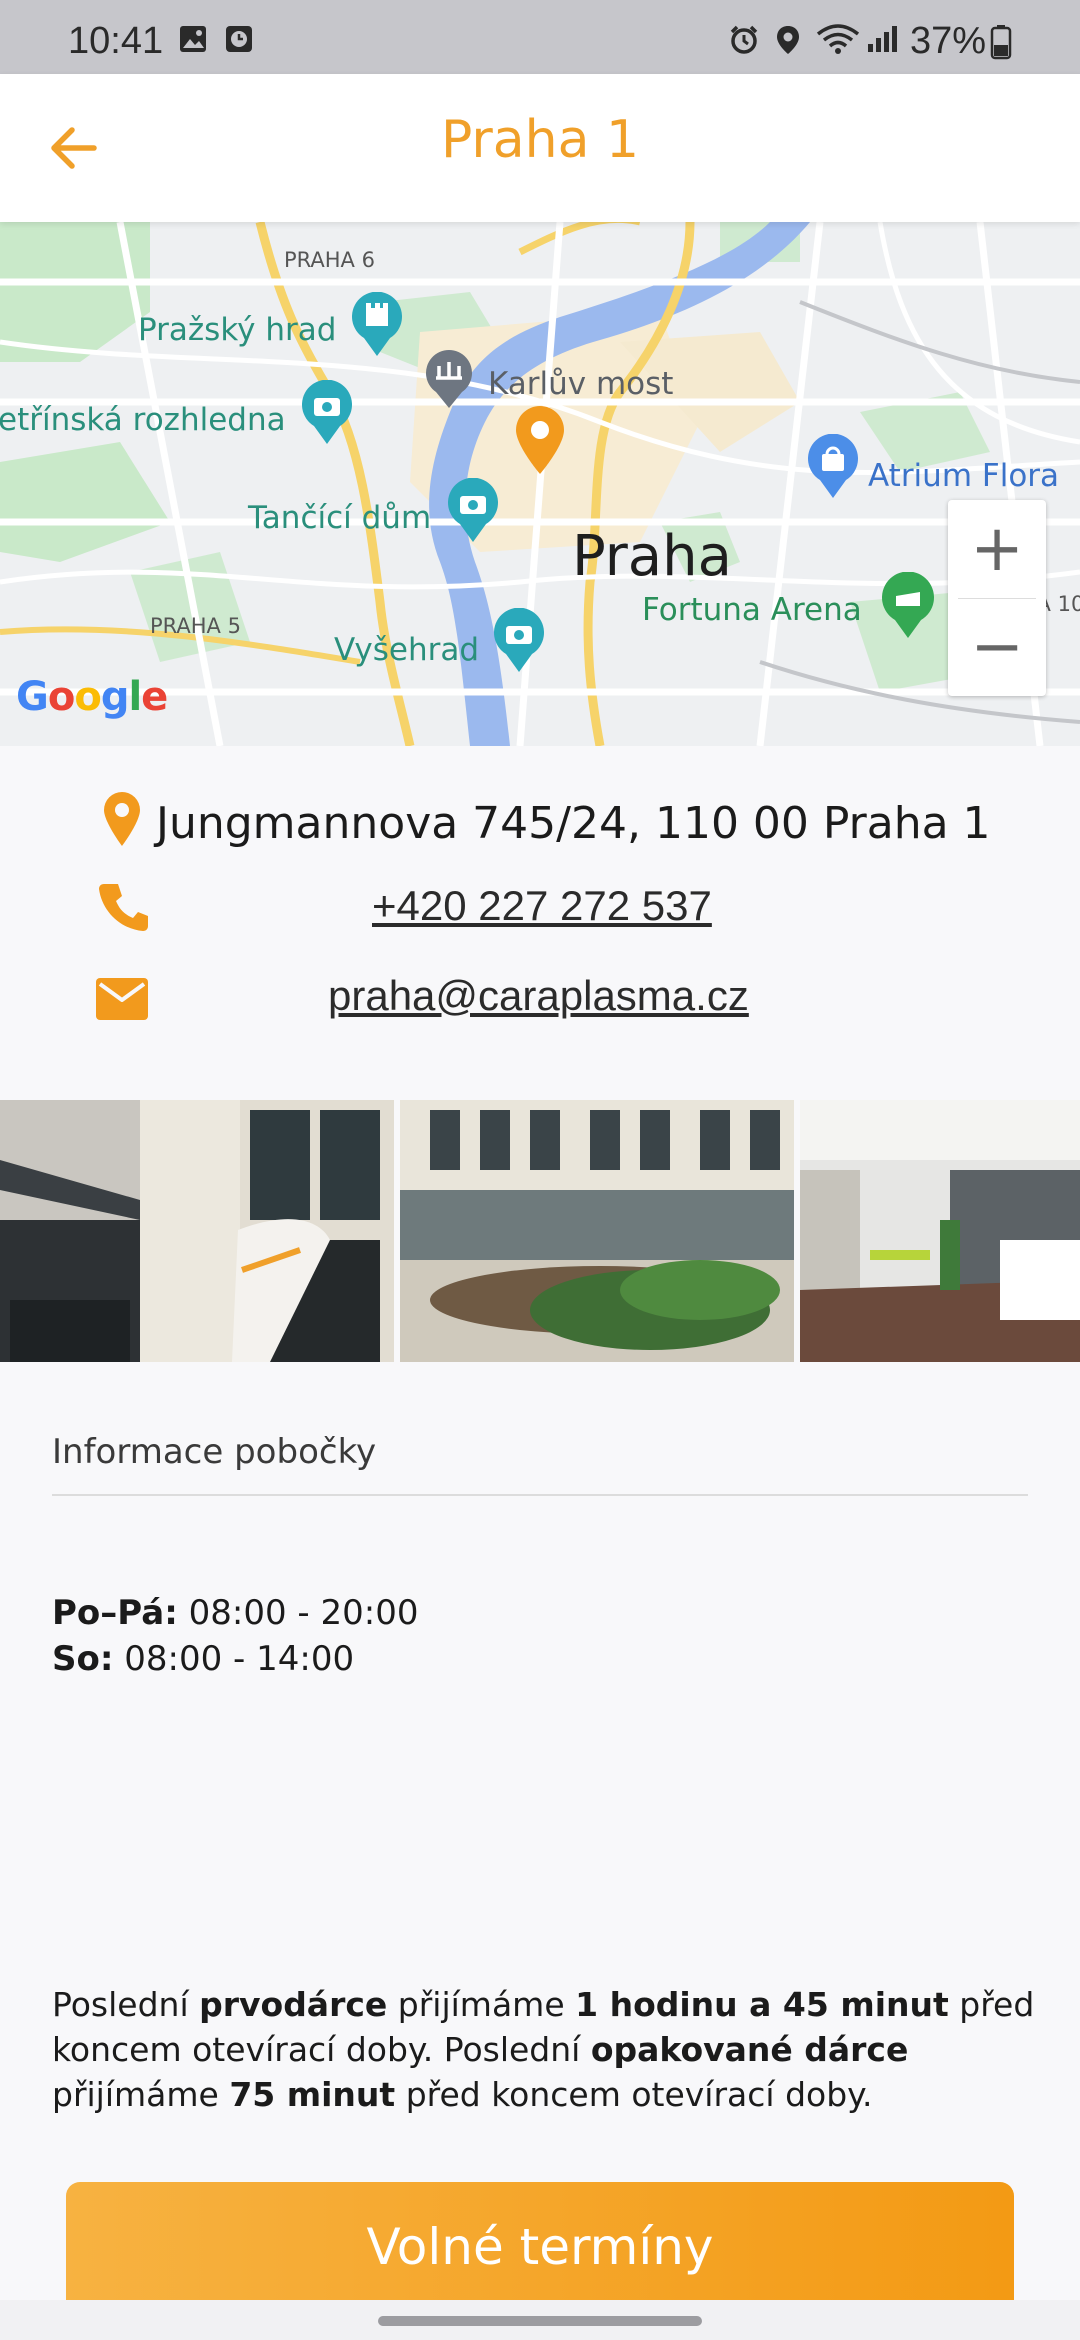 Image resolution: width=1080 pixels, height=2340 pixels. What do you see at coordinates (908, 606) in the screenshot?
I see `stadium-pin-icon` at bounding box center [908, 606].